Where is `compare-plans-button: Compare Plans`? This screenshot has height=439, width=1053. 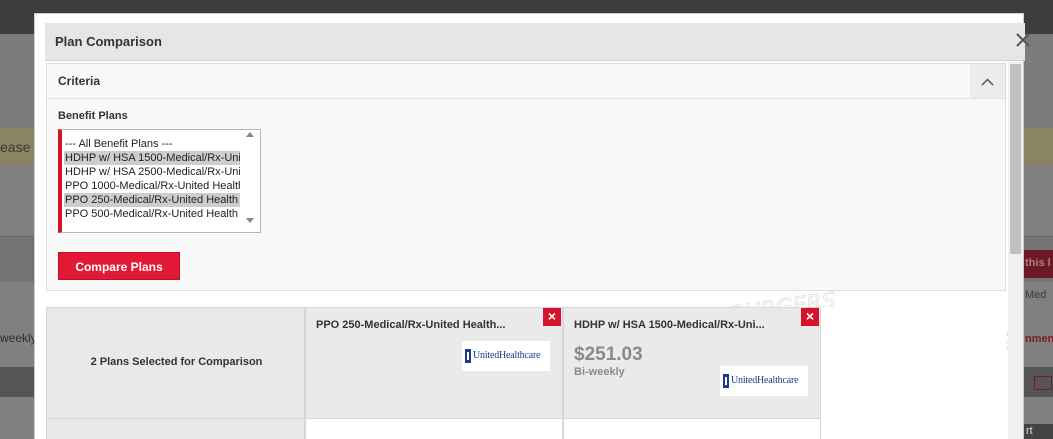
compare-plans-button: Compare Plans is located at coordinates (119, 266).